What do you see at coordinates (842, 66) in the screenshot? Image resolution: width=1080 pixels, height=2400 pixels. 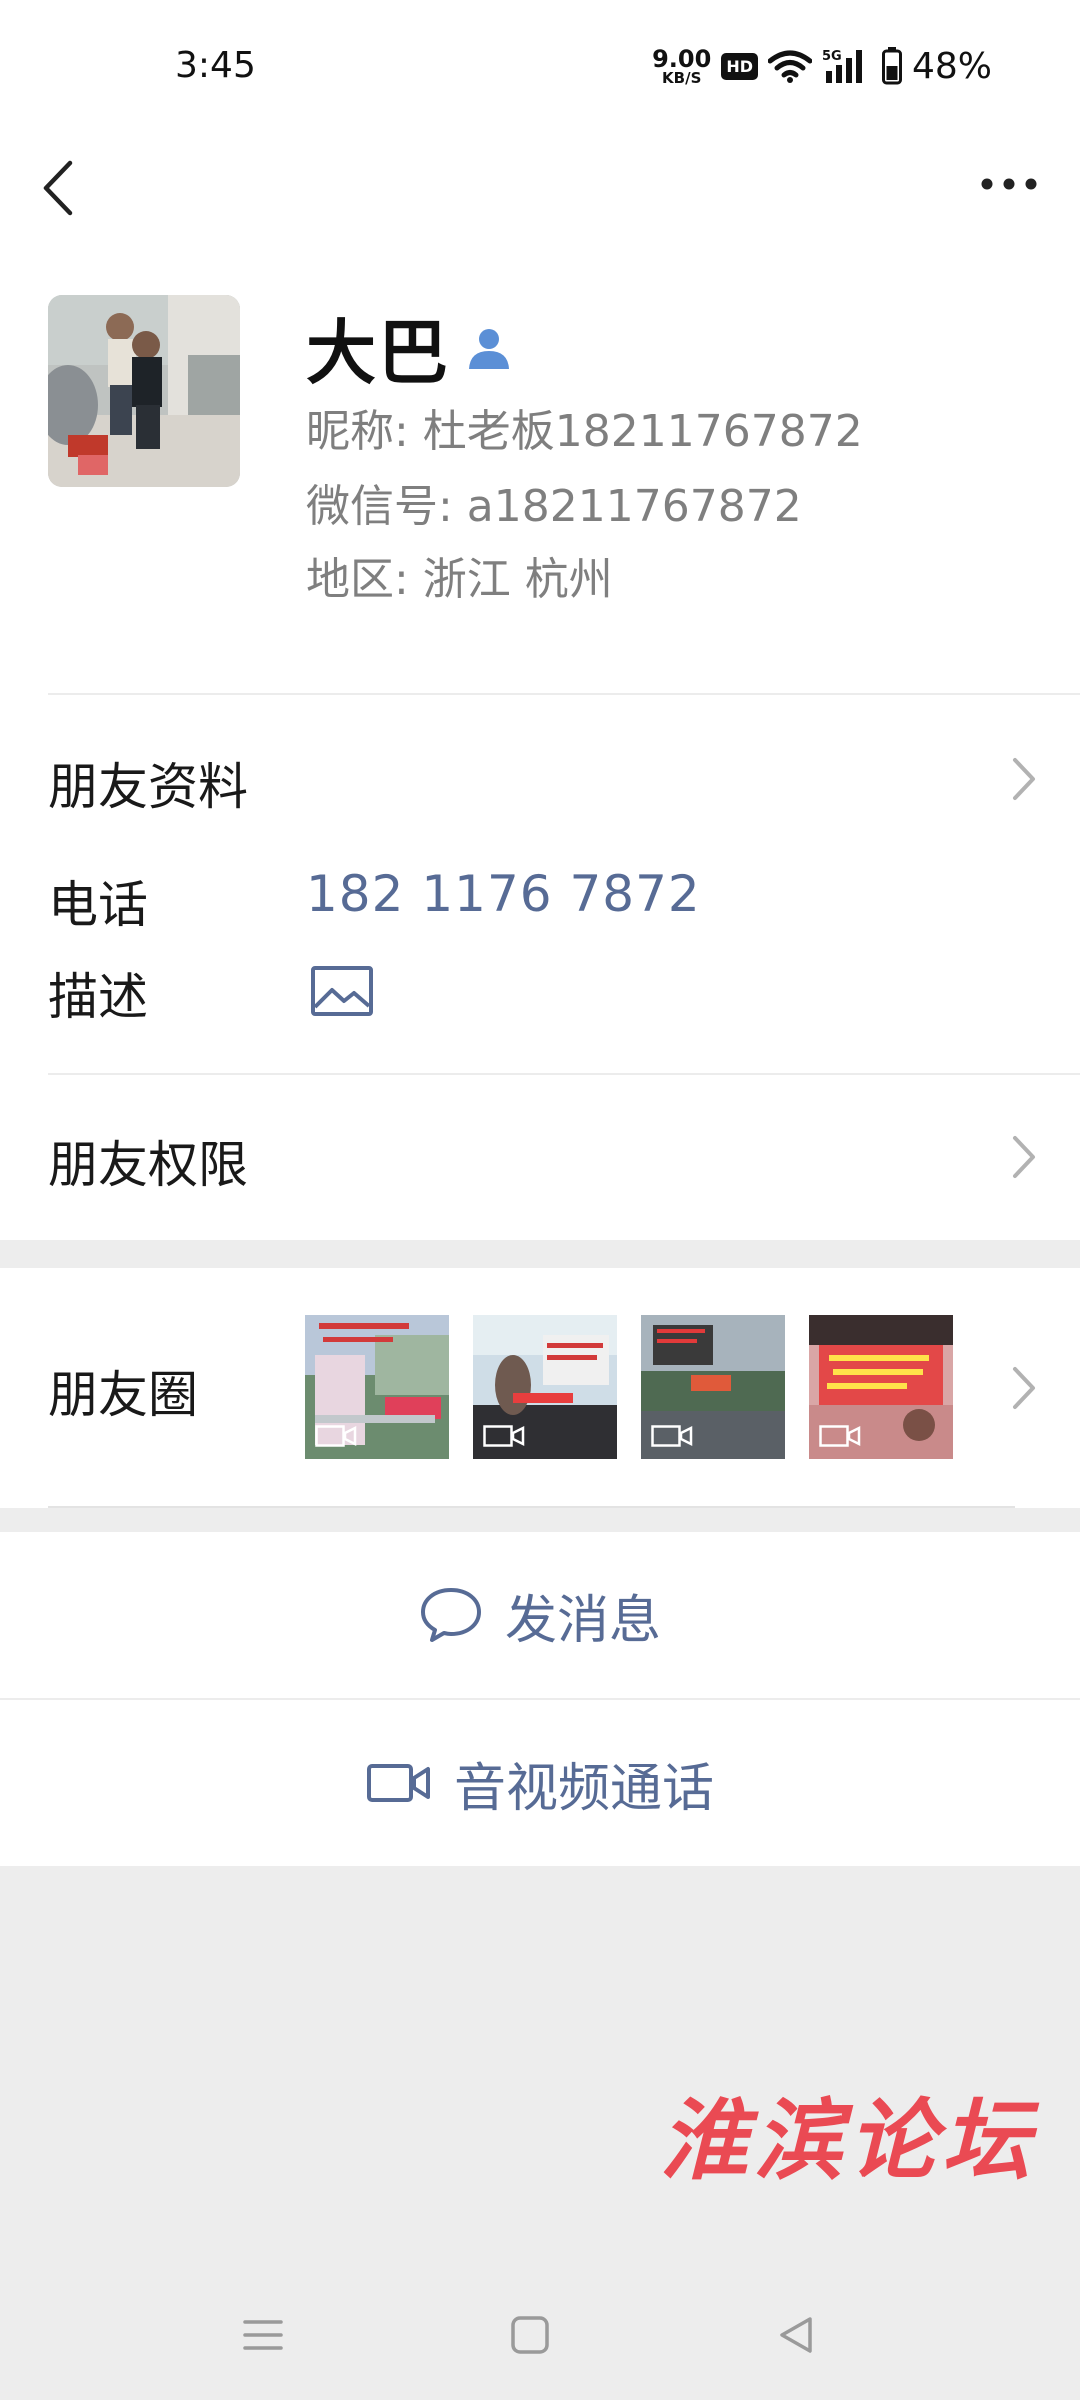 I see `cellular-signal-icon: 5G` at bounding box center [842, 66].